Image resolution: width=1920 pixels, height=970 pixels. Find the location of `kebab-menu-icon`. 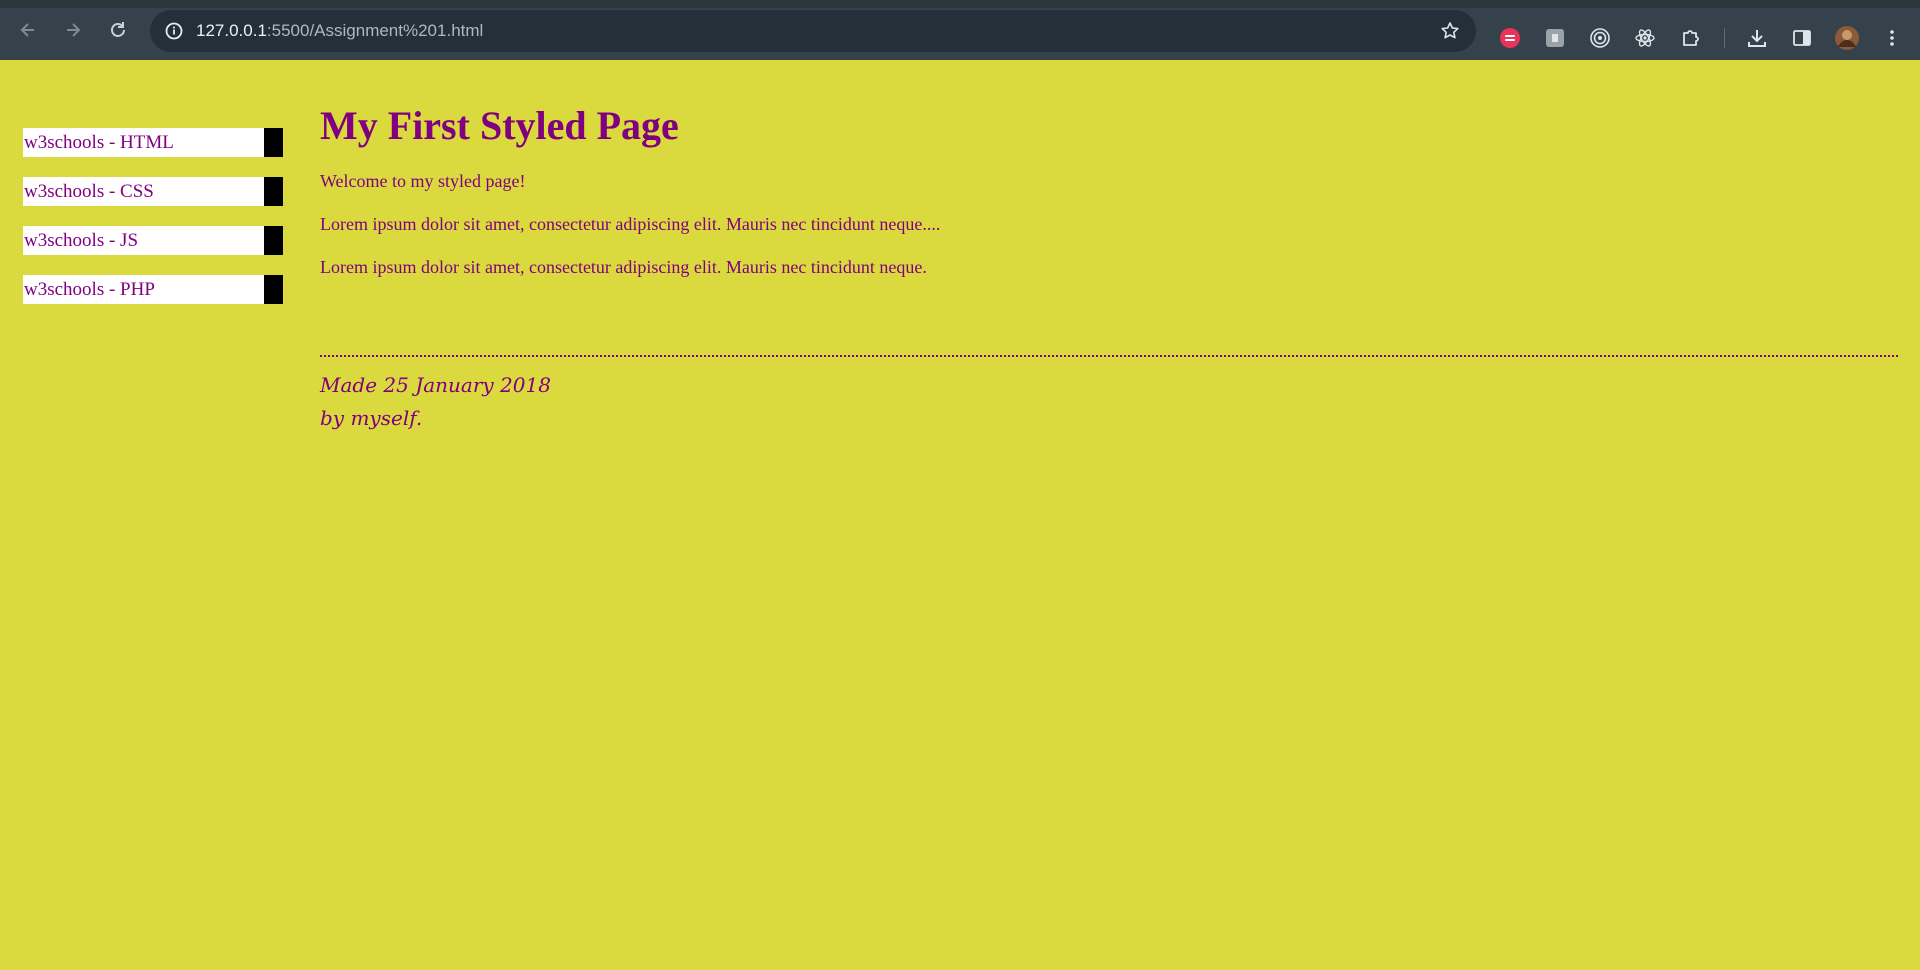

kebab-menu-icon is located at coordinates (1892, 38).